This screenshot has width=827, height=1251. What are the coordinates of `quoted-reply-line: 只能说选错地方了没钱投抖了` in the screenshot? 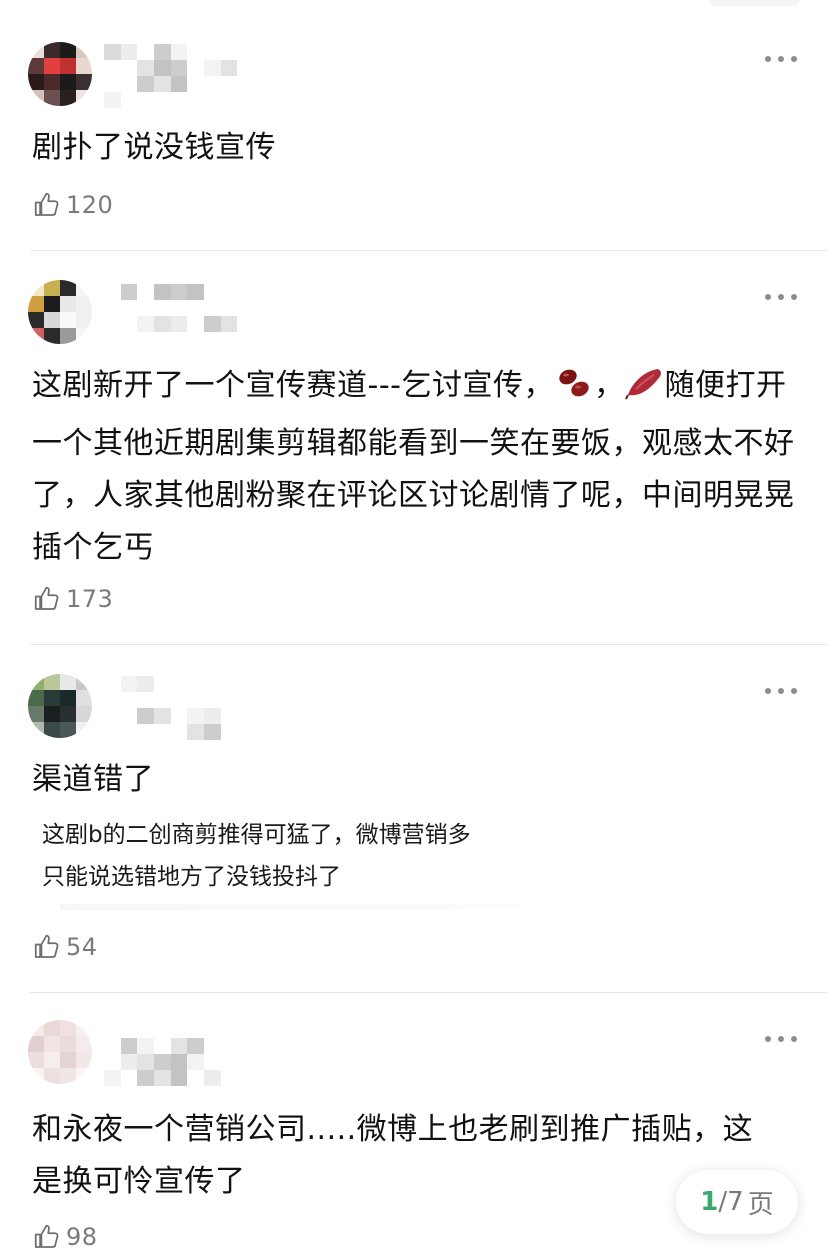 It's located at (191, 877).